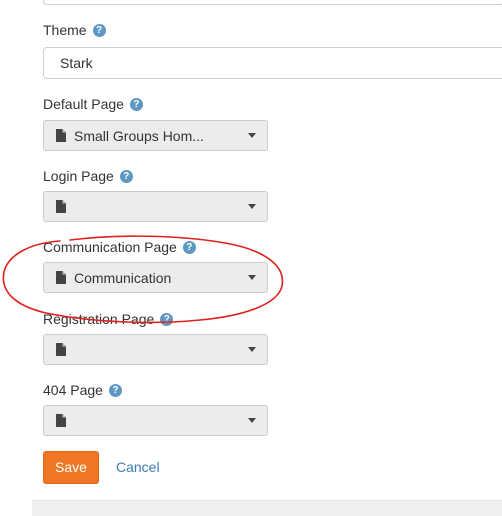 The height and width of the screenshot is (516, 502). I want to click on previous-field-input, so click(272, 2).